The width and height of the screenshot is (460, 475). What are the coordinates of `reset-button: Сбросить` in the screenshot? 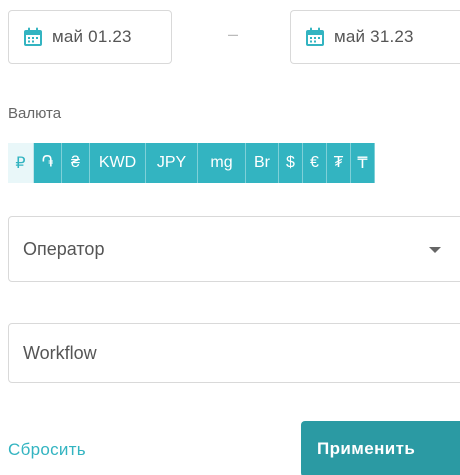 It's located at (47, 450).